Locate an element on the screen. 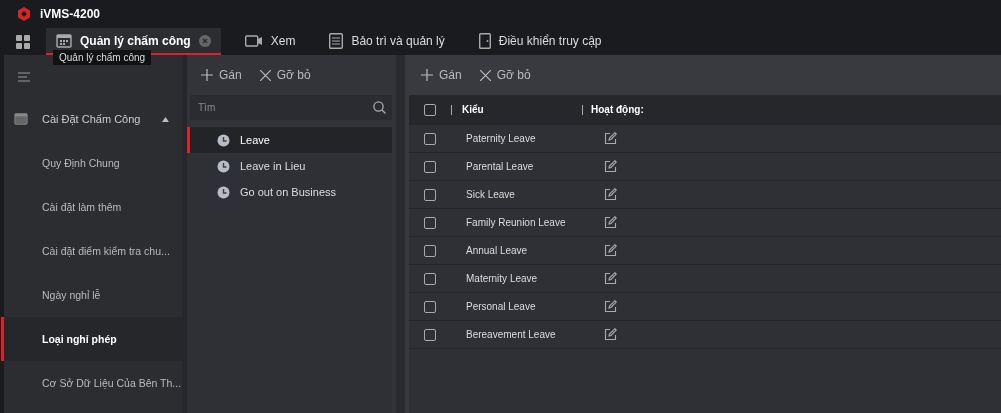  sidebar-item: Ngày nghỉ lễ is located at coordinates (91, 295).